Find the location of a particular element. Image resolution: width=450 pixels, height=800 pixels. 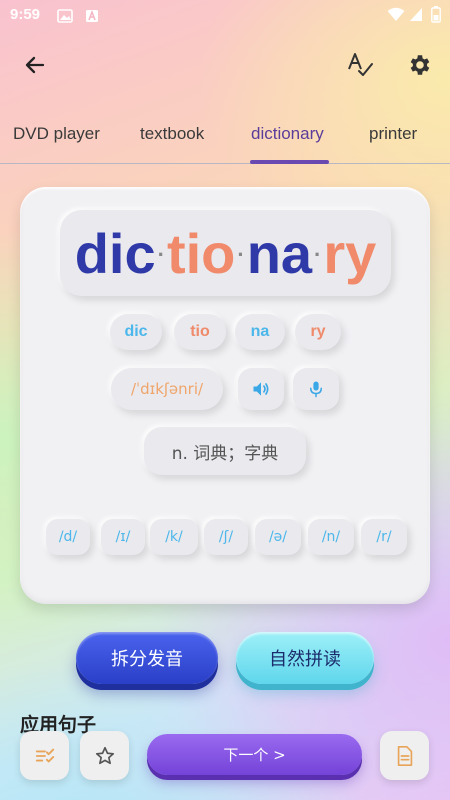

syllable-chip-label: ry is located at coordinates (318, 331).